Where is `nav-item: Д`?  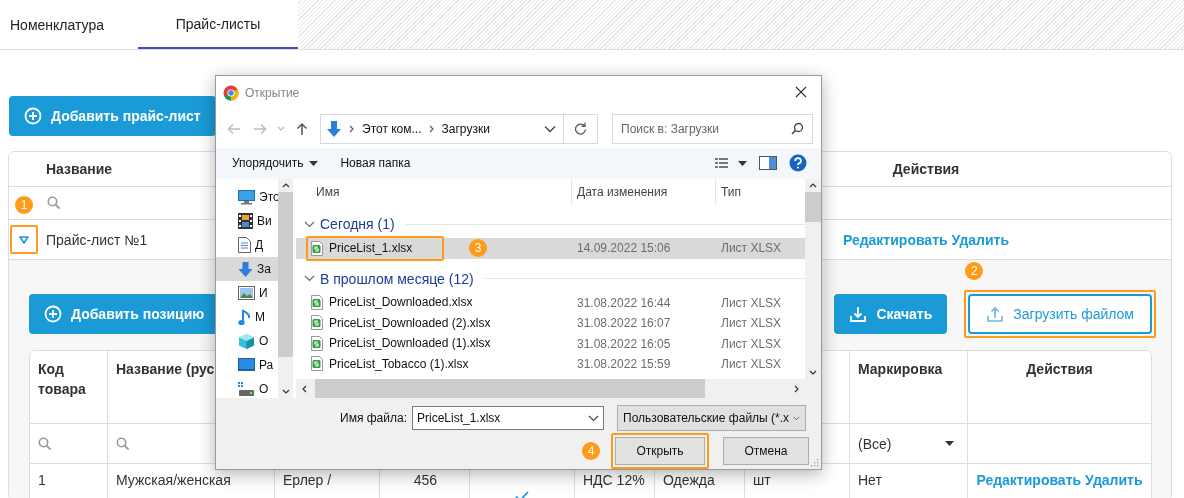 nav-item: Д is located at coordinates (247, 245).